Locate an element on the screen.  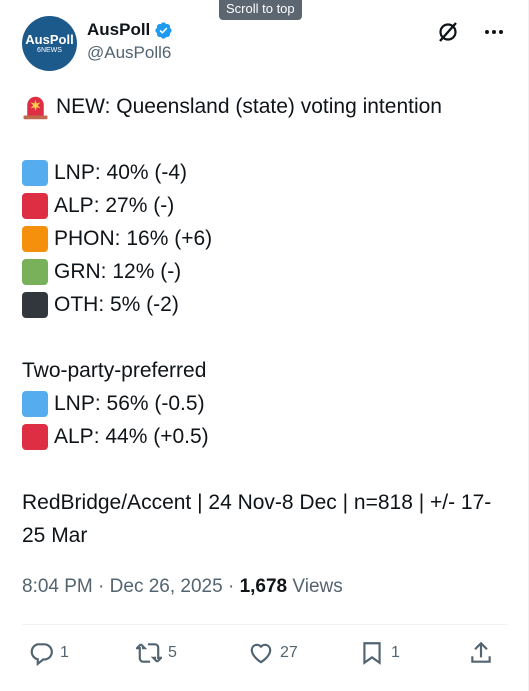
headline-line: NEW: Queensland (state) voting intention is located at coordinates (267, 106).